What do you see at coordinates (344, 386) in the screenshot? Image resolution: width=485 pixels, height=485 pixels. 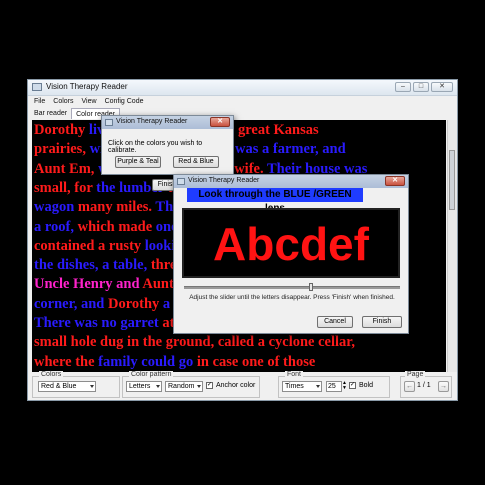 I see `stepper-arrows-icon: ▲ ▼` at bounding box center [344, 386].